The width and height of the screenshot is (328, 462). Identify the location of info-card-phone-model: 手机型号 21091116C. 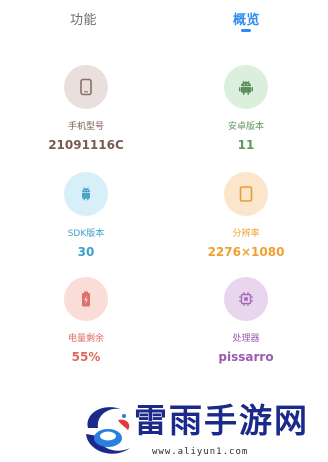
(86, 108).